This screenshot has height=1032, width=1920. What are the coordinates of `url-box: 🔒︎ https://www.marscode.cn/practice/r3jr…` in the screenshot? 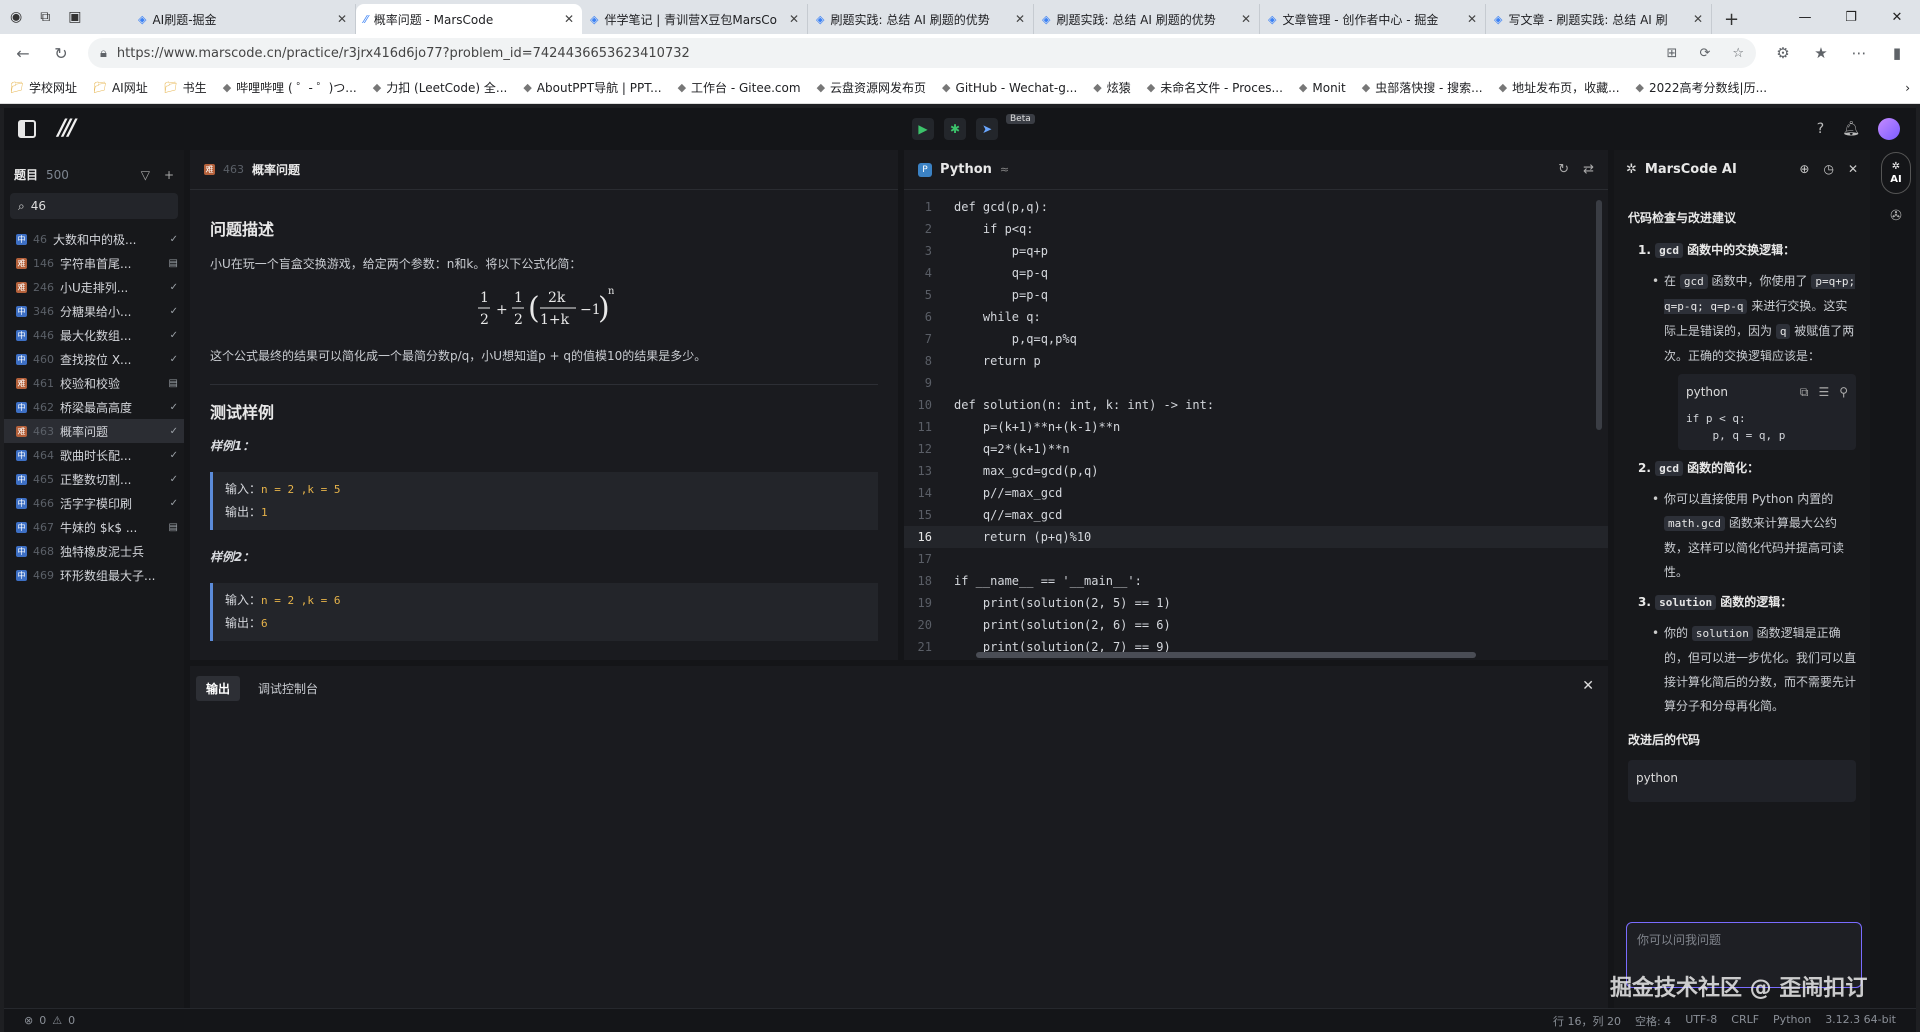 It's located at (922, 53).